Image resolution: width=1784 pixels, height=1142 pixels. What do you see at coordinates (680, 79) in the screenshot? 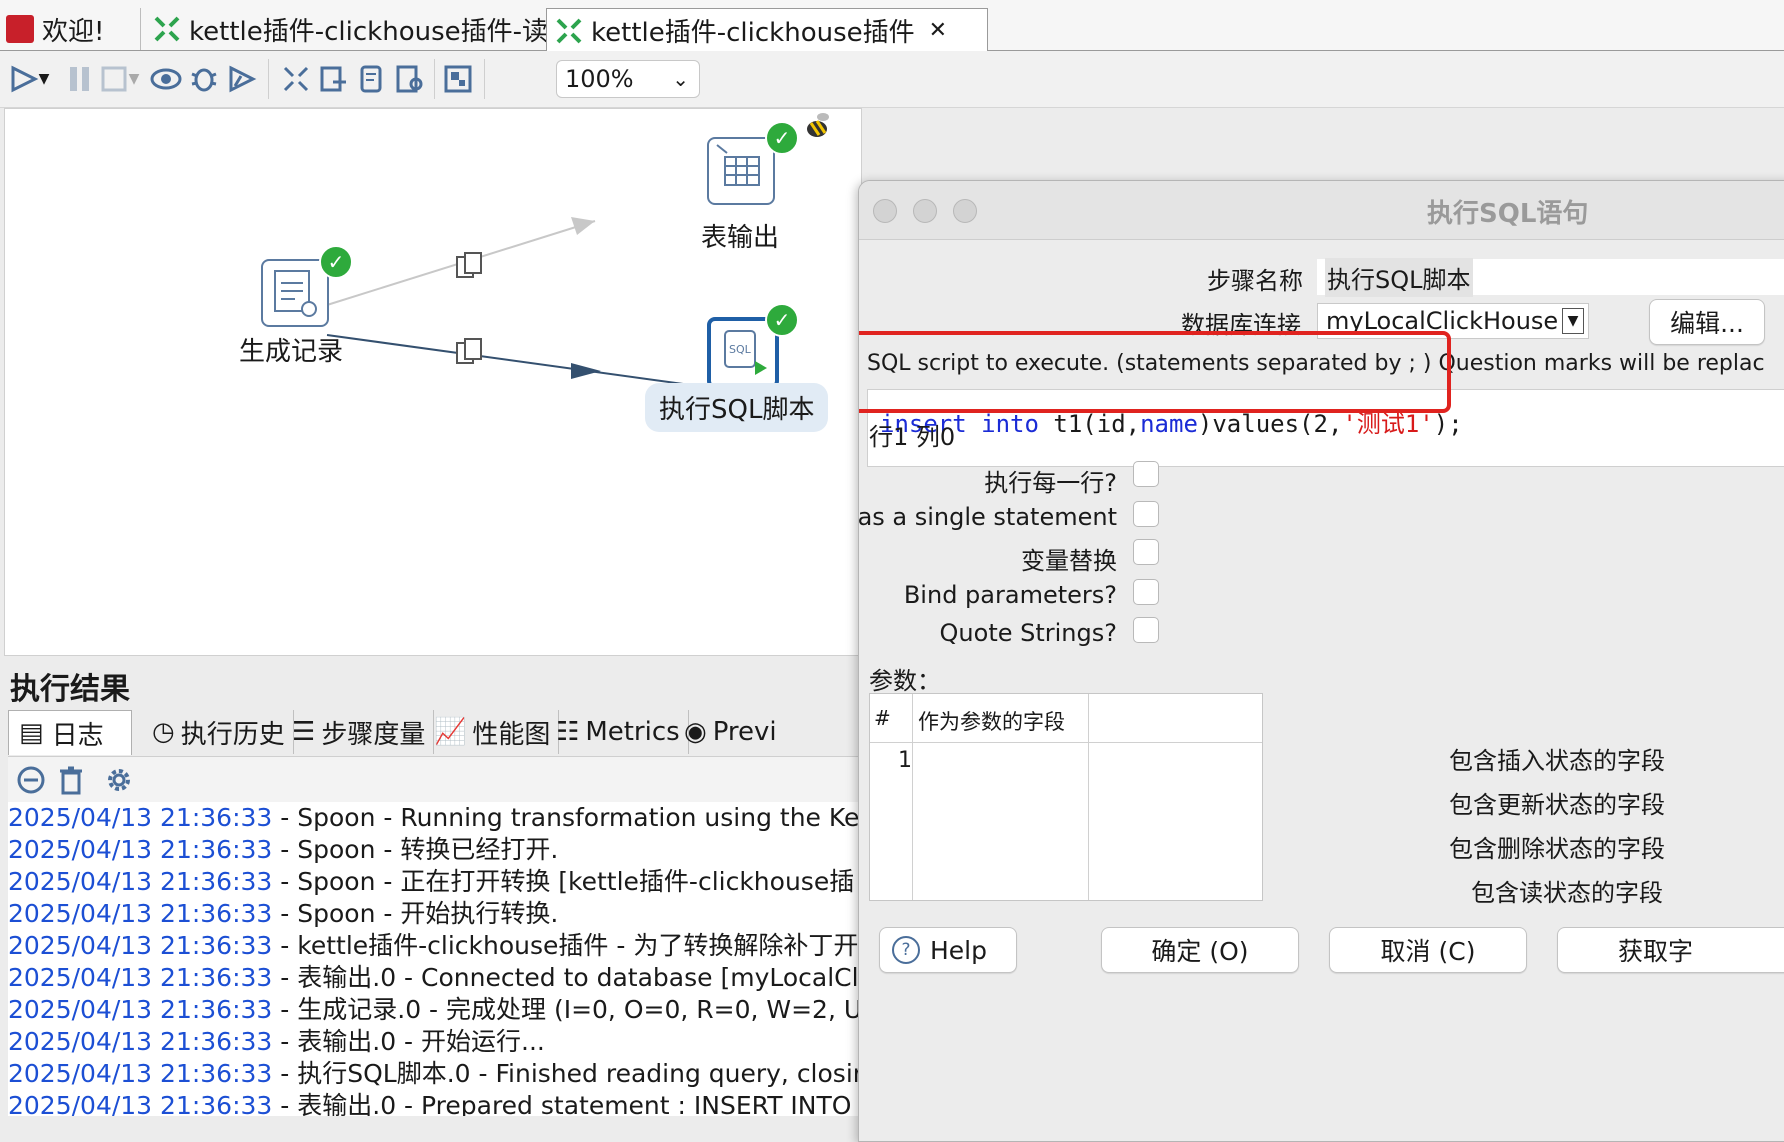
I see `chevron-down-icon: ⌄` at bounding box center [680, 79].